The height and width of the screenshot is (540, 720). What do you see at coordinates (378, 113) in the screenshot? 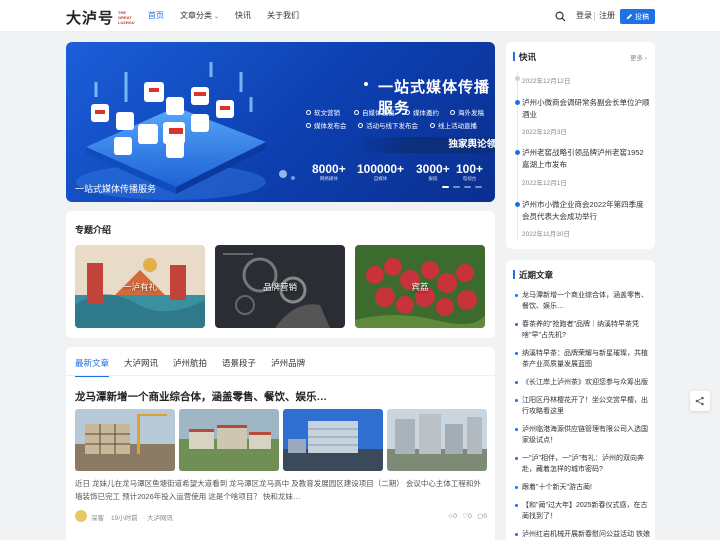
I see `feature-label: 自媒体发稿` at bounding box center [378, 113].